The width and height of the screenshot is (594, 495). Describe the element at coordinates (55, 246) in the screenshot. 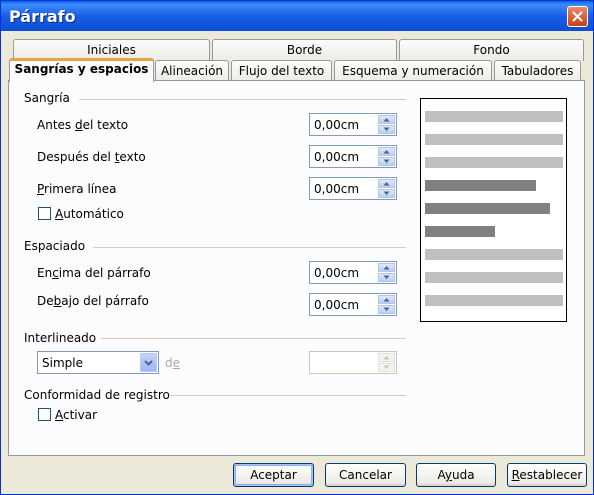

I see `section-espaciado-title: Espaciado` at that location.